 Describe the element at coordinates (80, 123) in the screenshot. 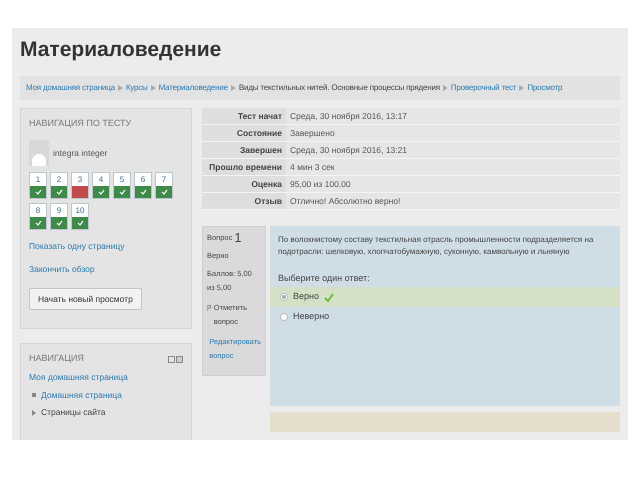

I see `panel-title: НАВИГАЦИЯ ПО ТЕСТУ` at that location.